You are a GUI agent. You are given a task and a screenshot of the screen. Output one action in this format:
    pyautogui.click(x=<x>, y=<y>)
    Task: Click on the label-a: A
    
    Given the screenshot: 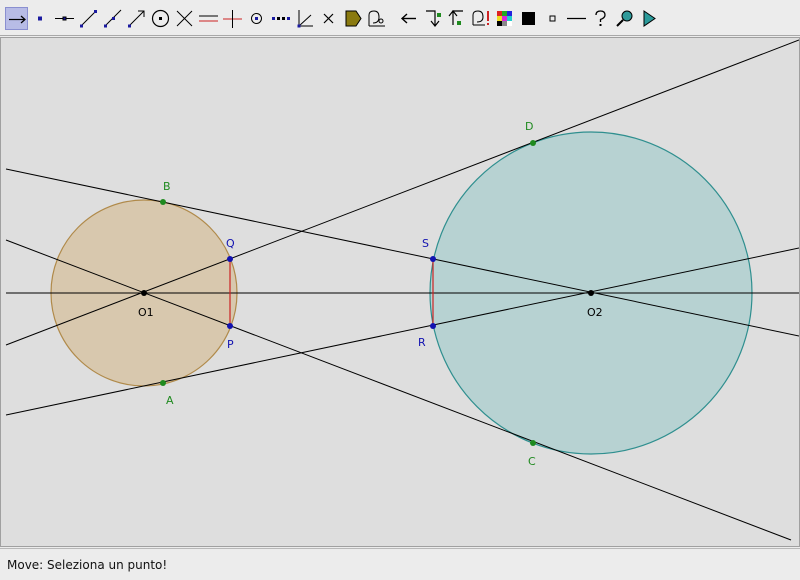 What is the action you would take?
    pyautogui.click(x=170, y=400)
    